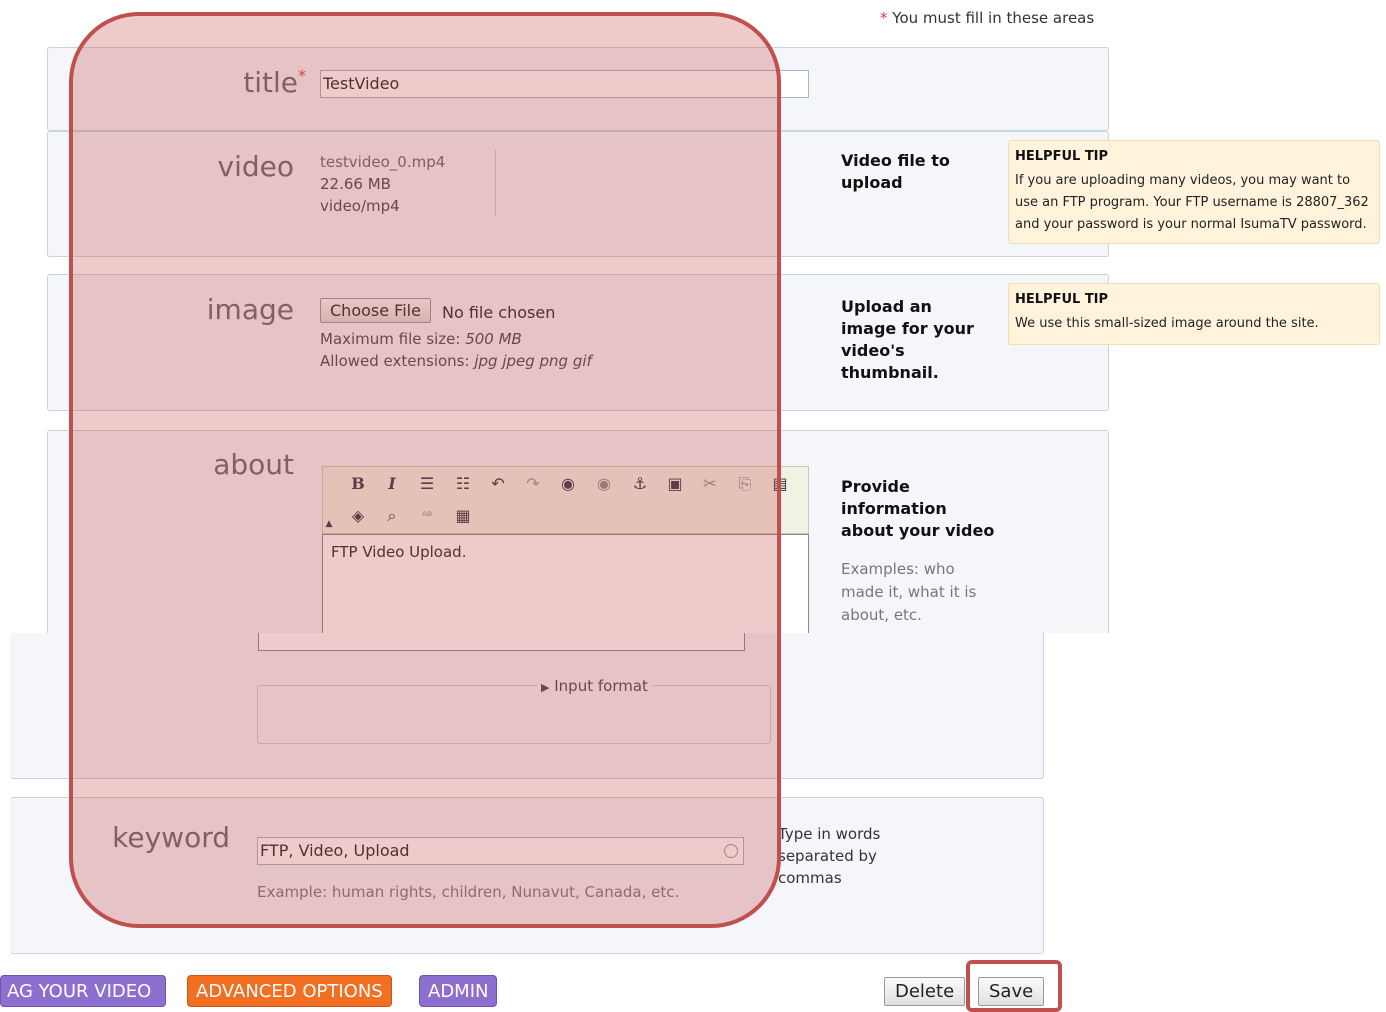 The height and width of the screenshot is (1012, 1386). Describe the element at coordinates (545, 687) in the screenshot. I see `expand-arrow-icon: ▶` at that location.